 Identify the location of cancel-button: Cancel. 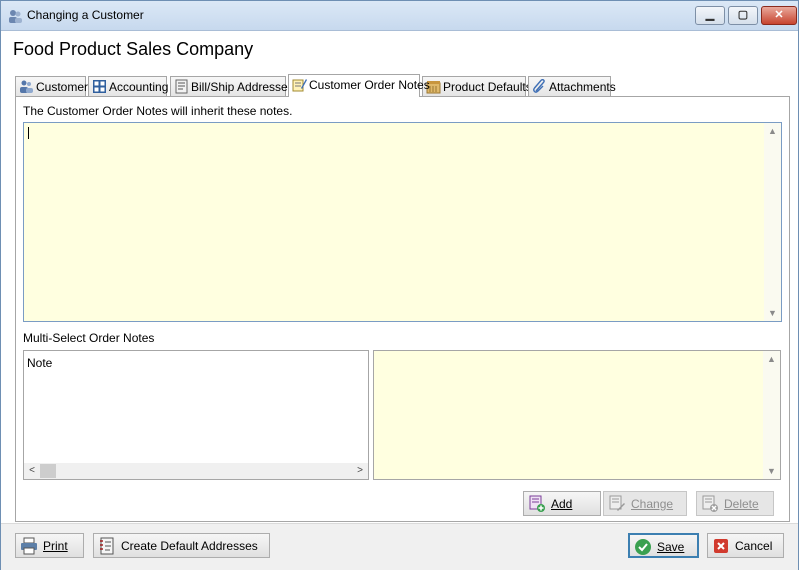
(745, 545).